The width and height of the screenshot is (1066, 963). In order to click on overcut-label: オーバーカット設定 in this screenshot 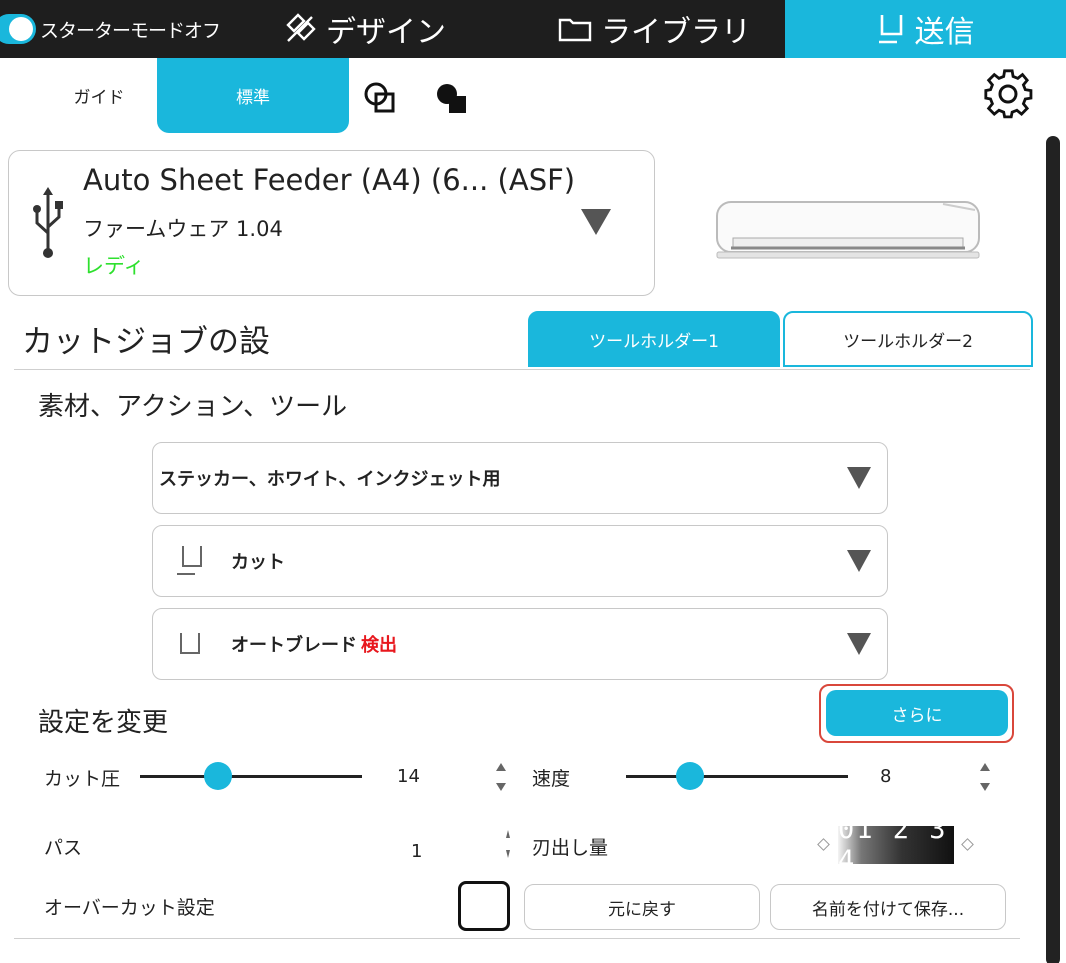, I will do `click(129, 908)`.